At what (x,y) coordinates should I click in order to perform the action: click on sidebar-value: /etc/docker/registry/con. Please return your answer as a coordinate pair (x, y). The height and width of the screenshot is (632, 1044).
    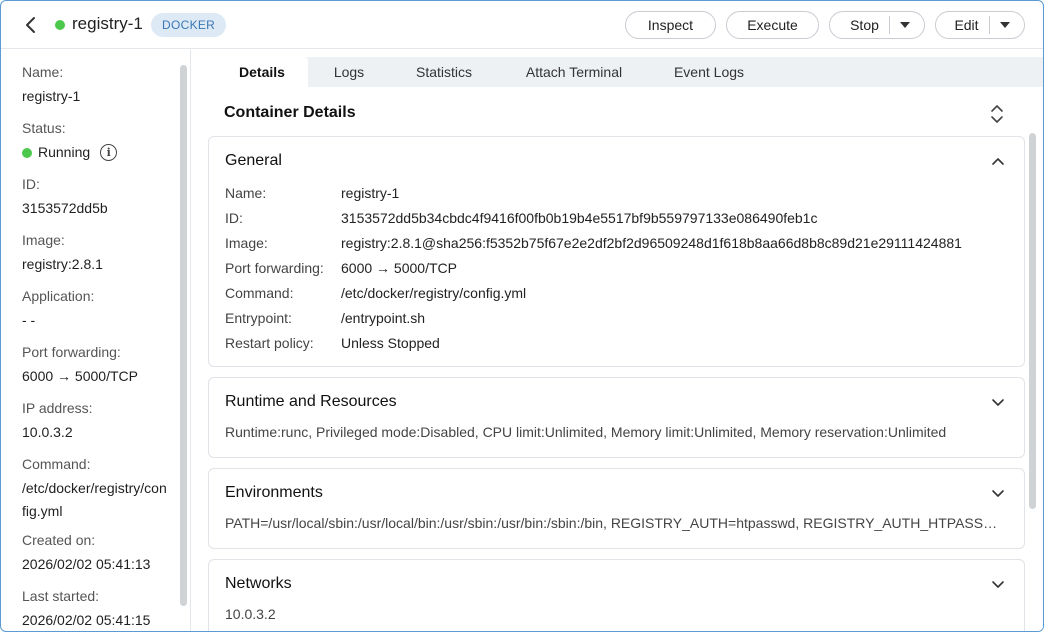
    Looking at the image, I should click on (94, 488).